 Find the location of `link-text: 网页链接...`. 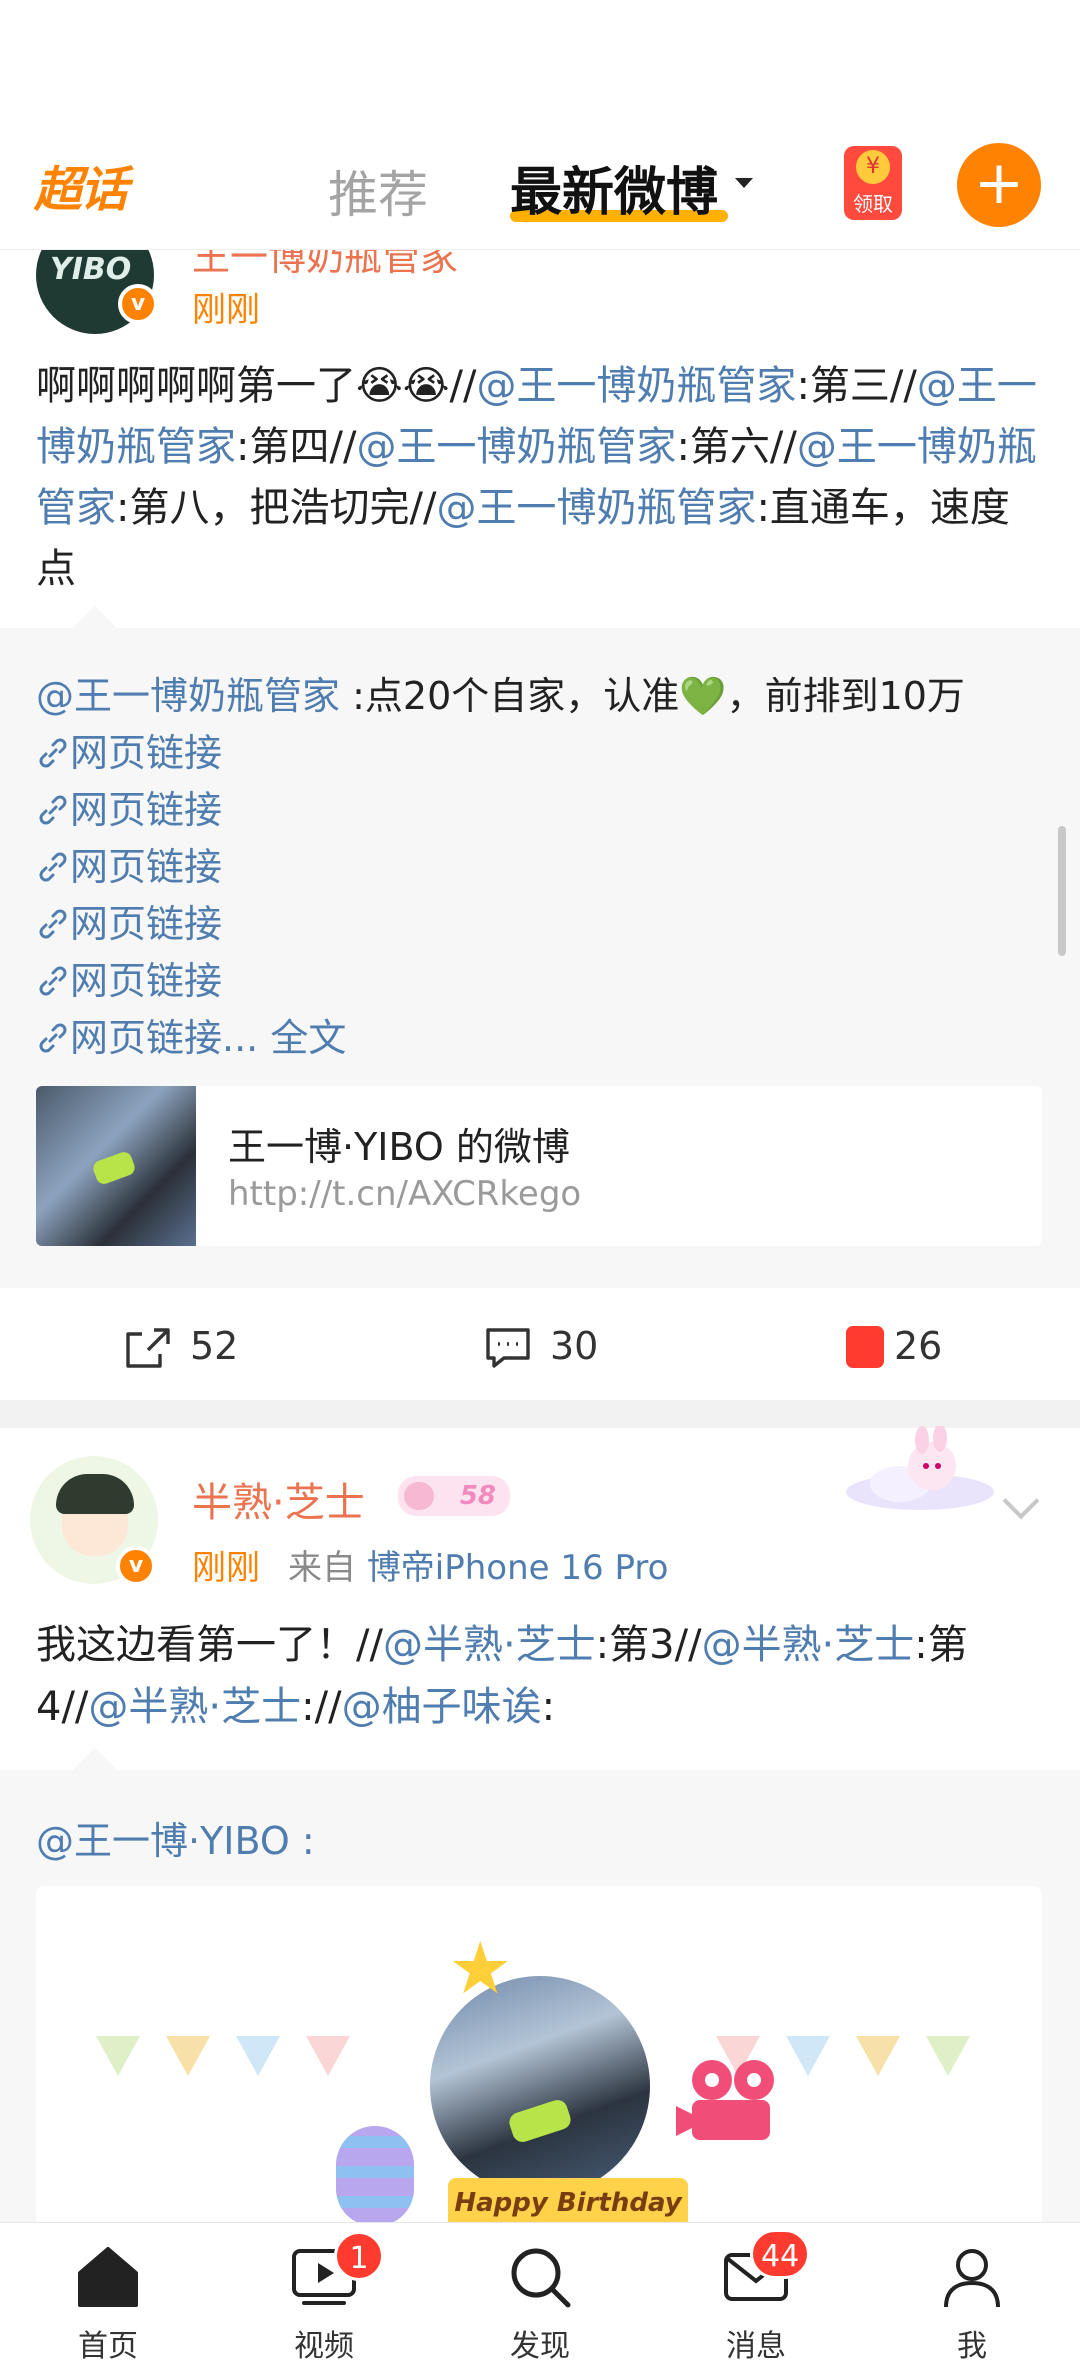

link-text: 网页链接... is located at coordinates (164, 1038).